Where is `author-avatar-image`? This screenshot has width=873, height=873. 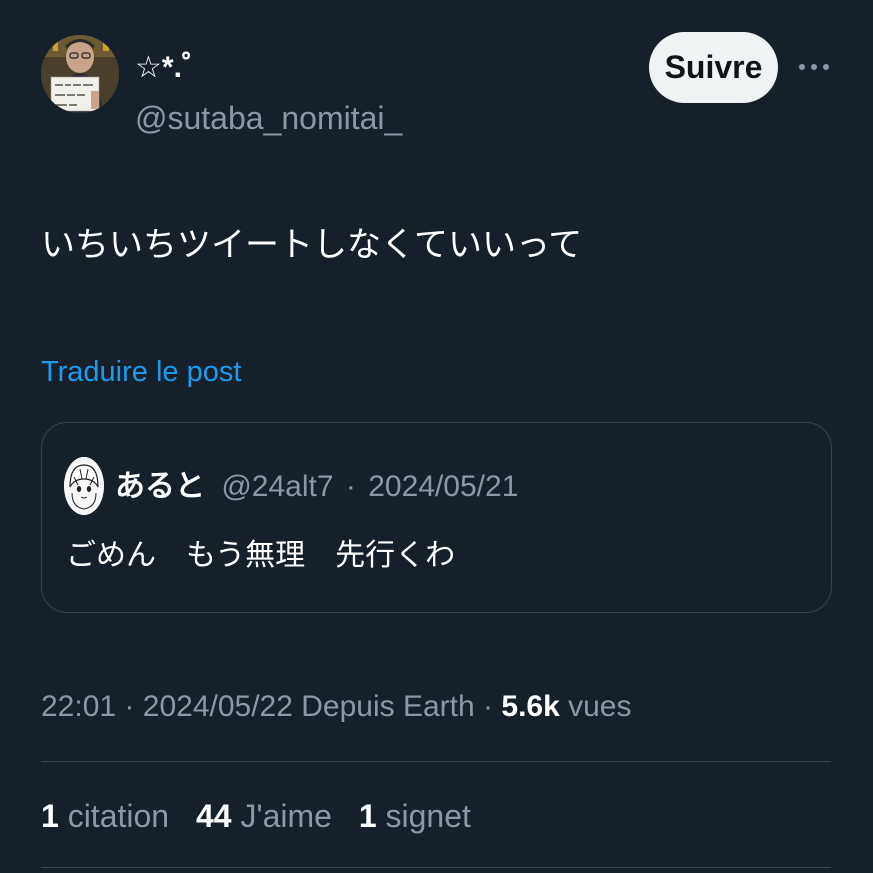 author-avatar-image is located at coordinates (80, 74).